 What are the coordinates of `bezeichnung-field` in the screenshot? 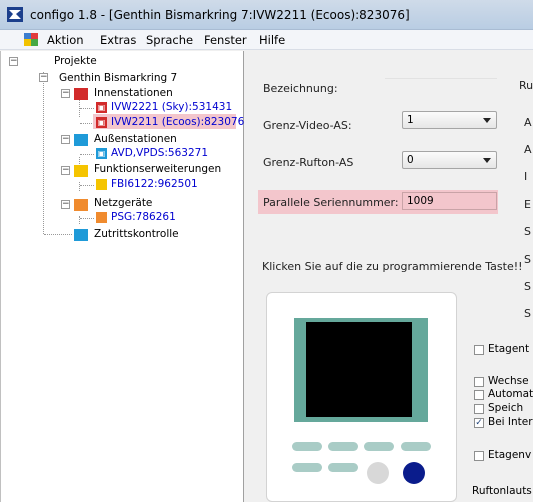 It's located at (441, 78).